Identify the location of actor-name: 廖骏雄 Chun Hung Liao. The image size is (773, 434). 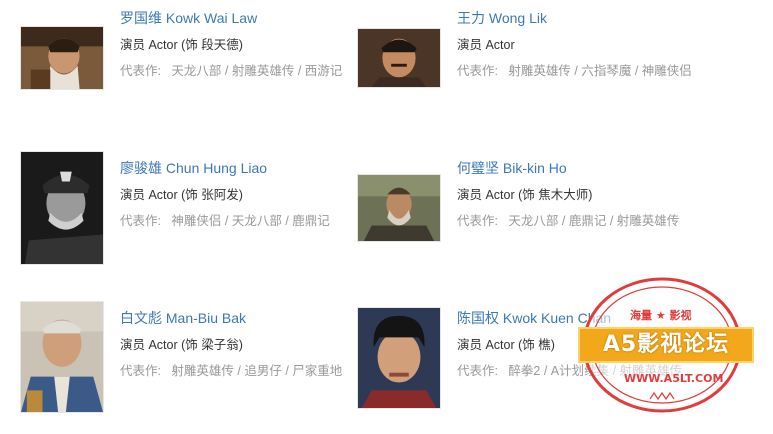
(242, 168).